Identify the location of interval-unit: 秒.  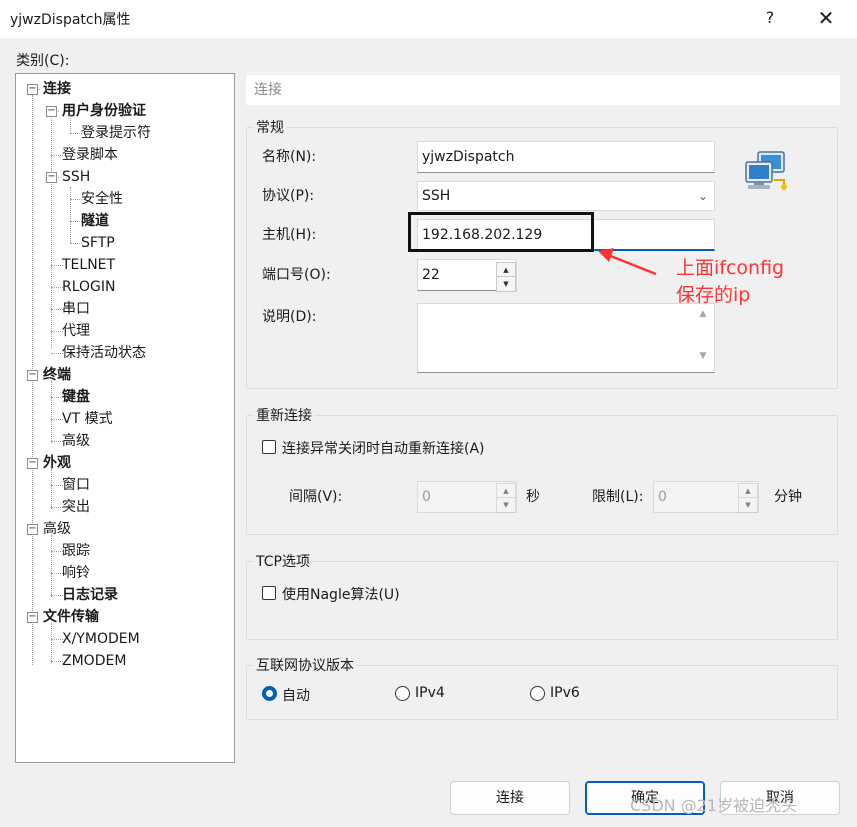
(533, 497).